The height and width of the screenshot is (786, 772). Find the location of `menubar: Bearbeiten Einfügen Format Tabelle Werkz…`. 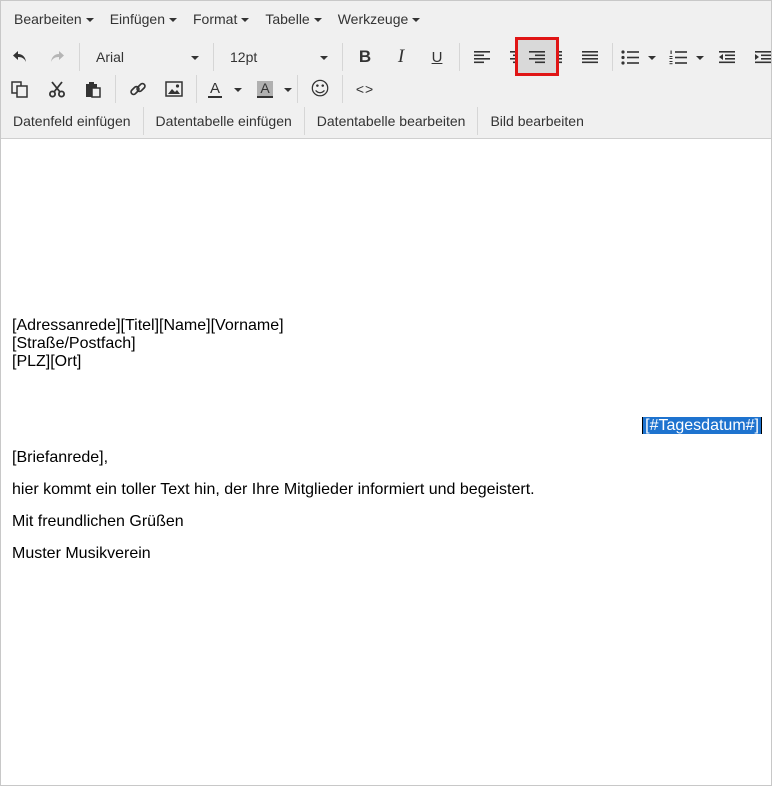

menubar: Bearbeiten Einfügen Format Tabelle Werkz… is located at coordinates (214, 19).